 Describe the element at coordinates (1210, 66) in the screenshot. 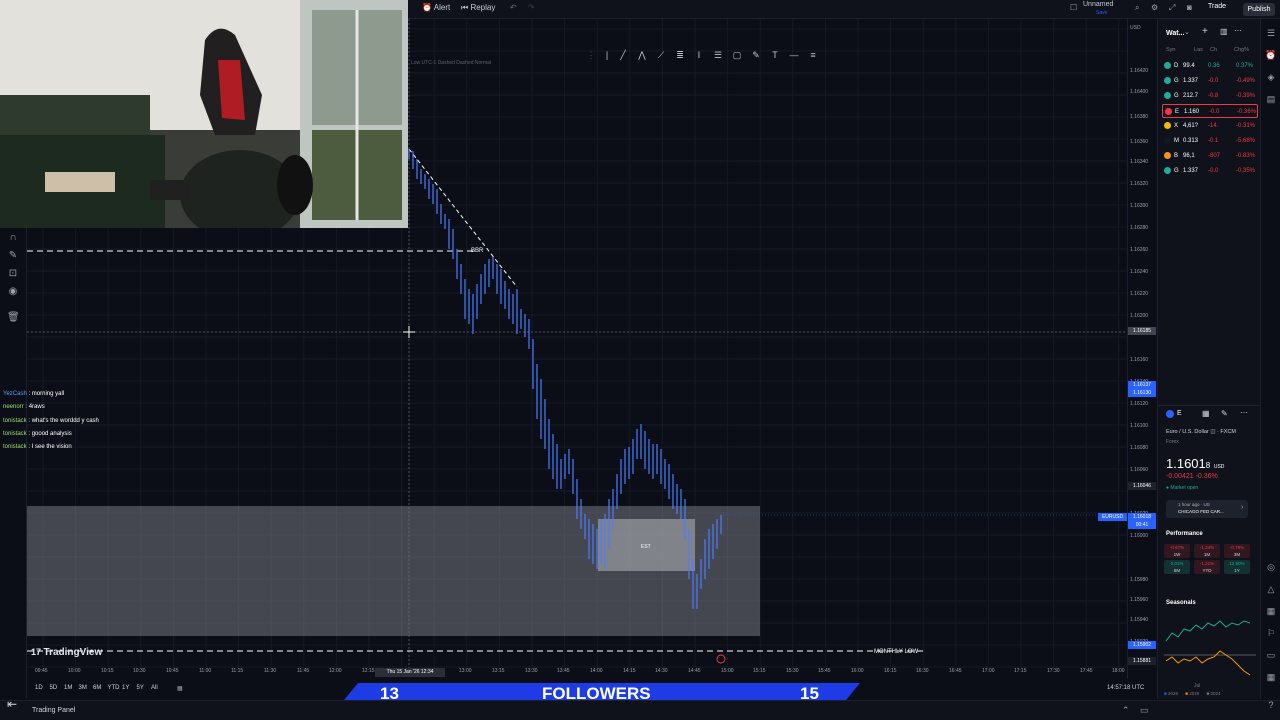

I see `watchlist-row: D 99.4 0.36 0.37%` at that location.